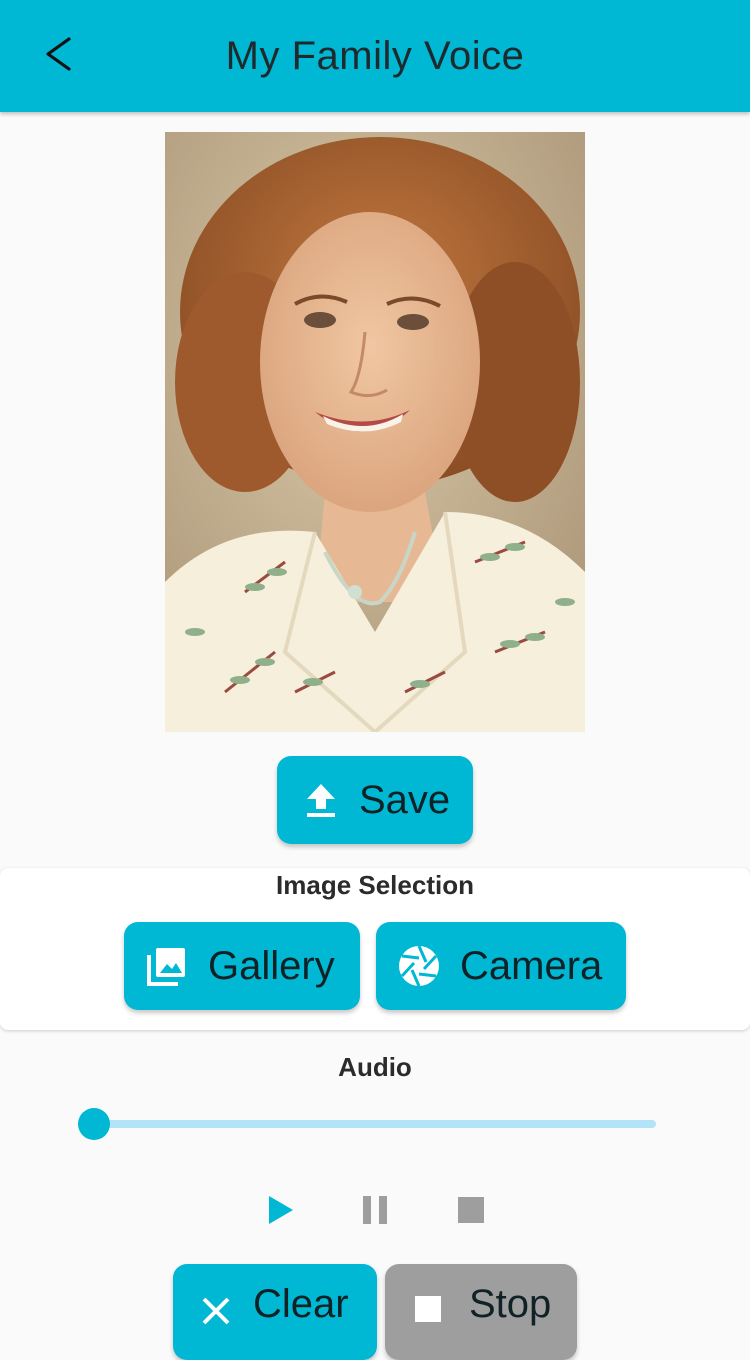 This screenshot has height=1360, width=750. Describe the element at coordinates (375, 949) in the screenshot. I see `image-selection-card: Image Selection Gallery Camera` at that location.